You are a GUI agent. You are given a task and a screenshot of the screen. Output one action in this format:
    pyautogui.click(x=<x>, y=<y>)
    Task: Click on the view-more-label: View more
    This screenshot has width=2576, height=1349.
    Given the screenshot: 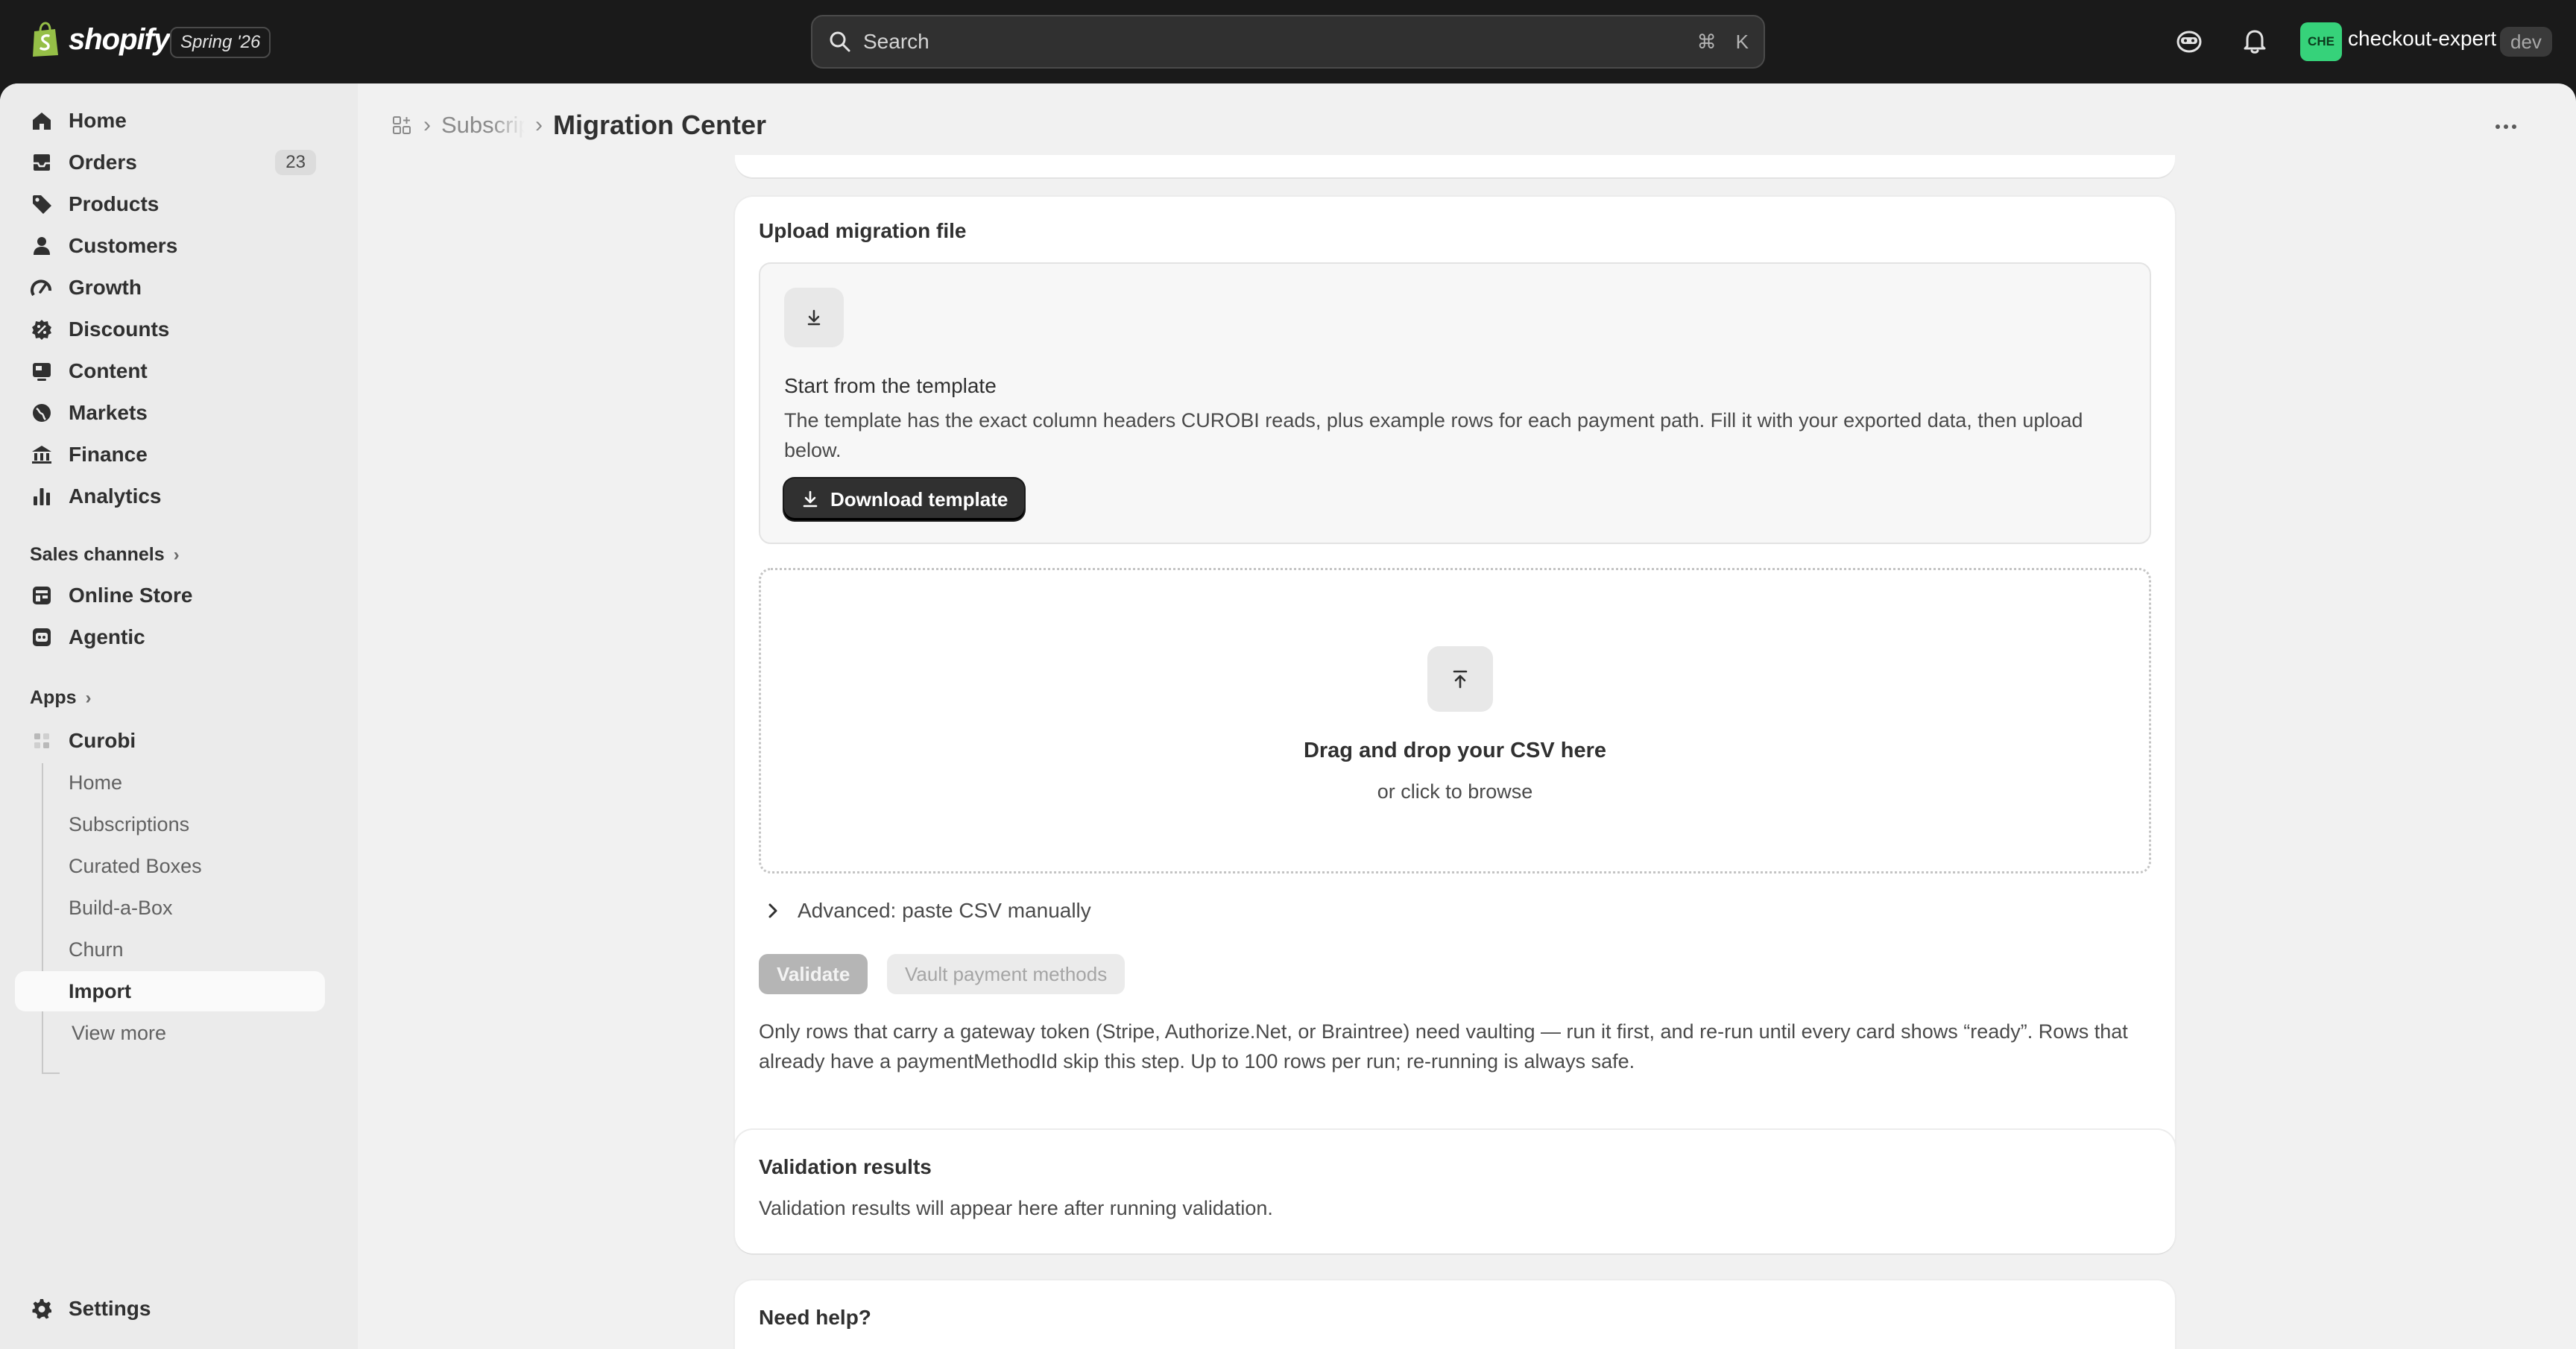 What is the action you would take?
    pyautogui.click(x=119, y=1032)
    